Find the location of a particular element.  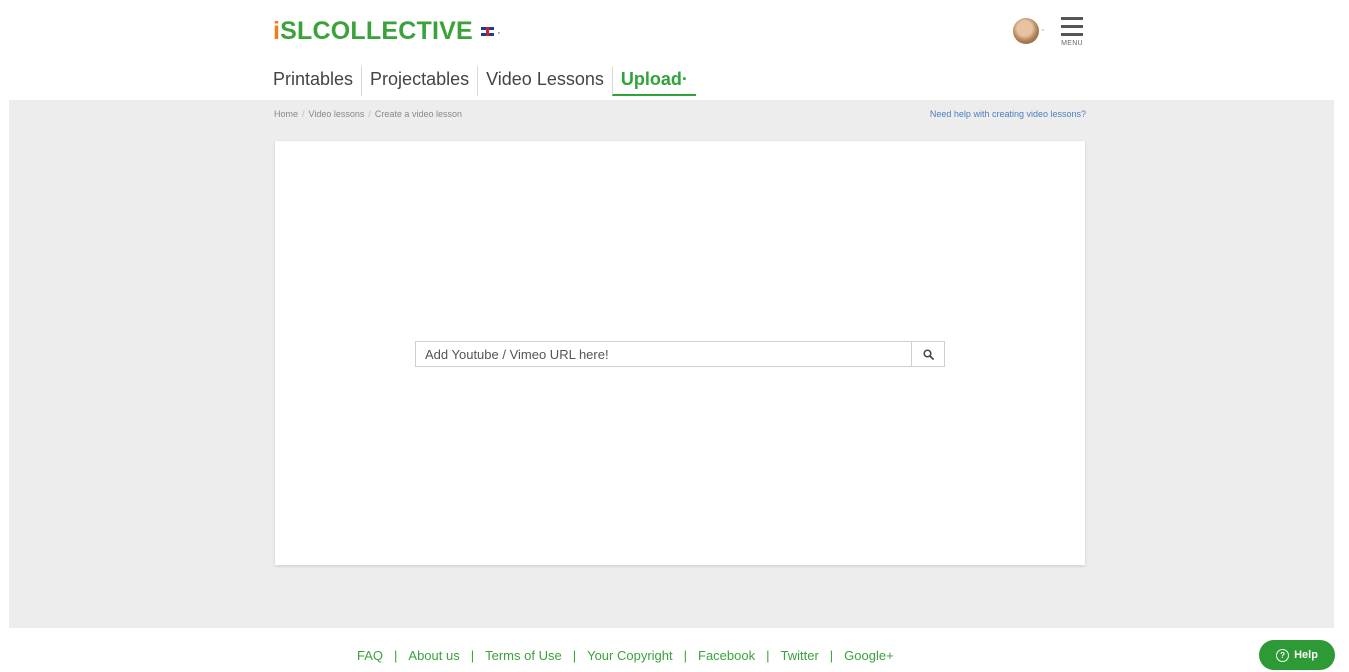

url-search-bar is located at coordinates (680, 354).